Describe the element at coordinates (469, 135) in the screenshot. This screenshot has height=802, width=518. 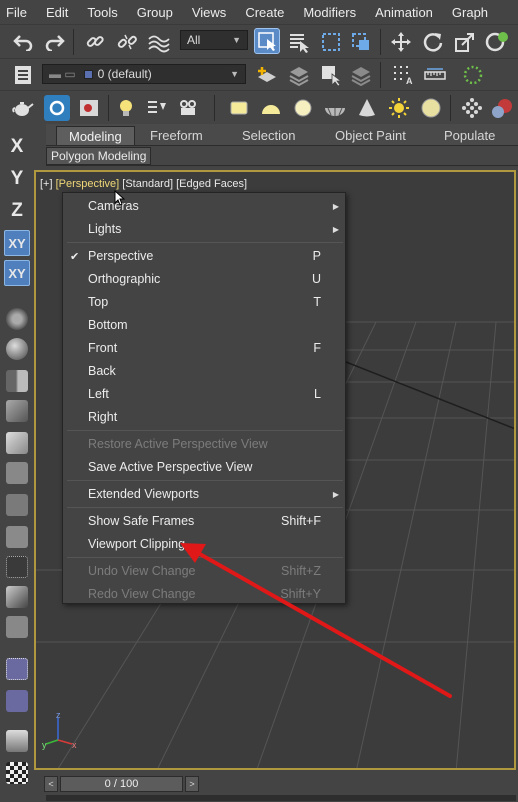
I see `tab-populate: Populate` at that location.